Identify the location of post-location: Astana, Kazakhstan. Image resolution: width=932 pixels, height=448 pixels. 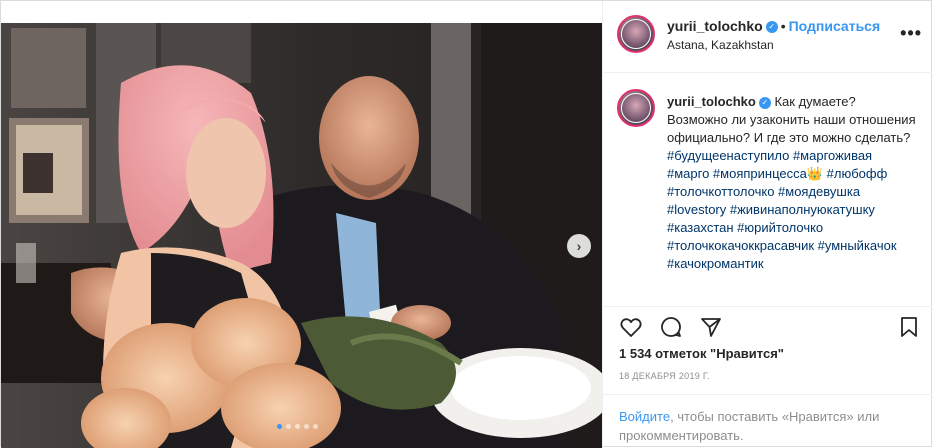
(720, 45).